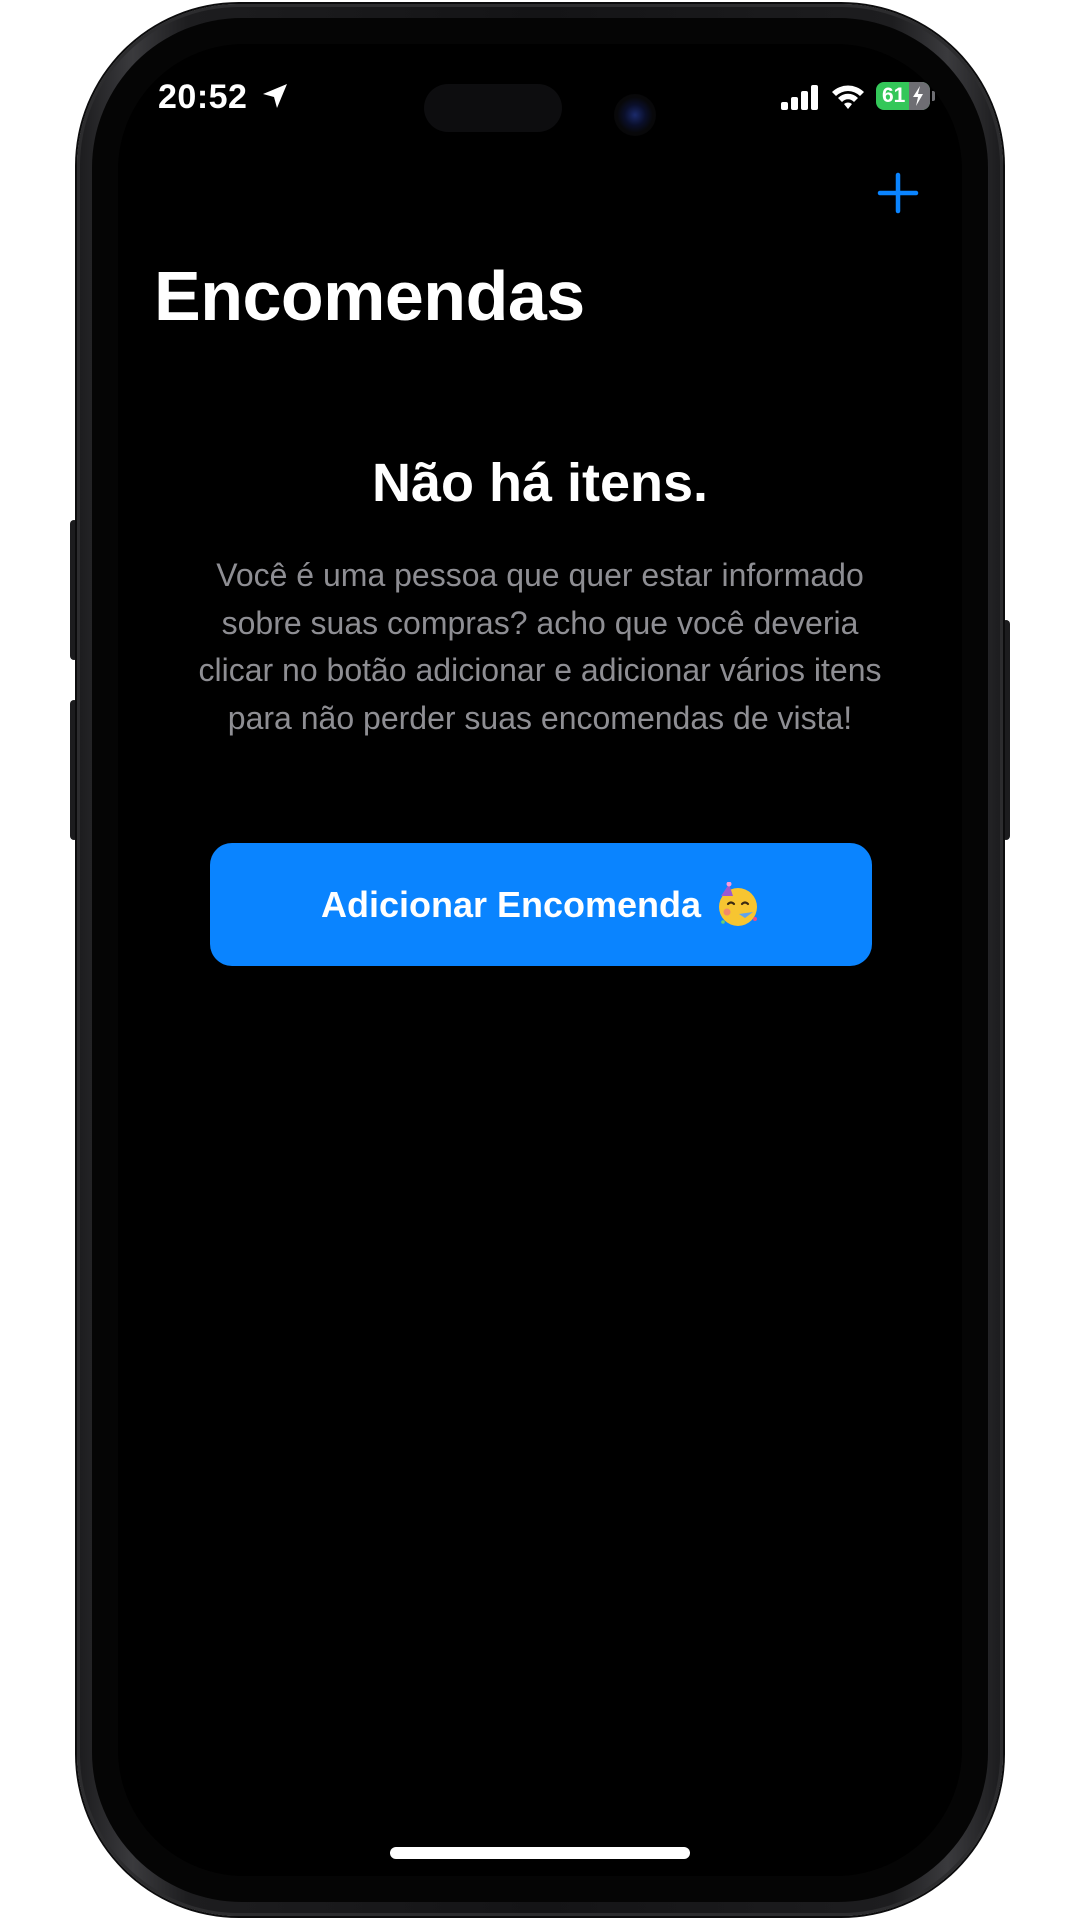 This screenshot has height=1920, width=1080. I want to click on charging-bolt-icon, so click(918, 96).